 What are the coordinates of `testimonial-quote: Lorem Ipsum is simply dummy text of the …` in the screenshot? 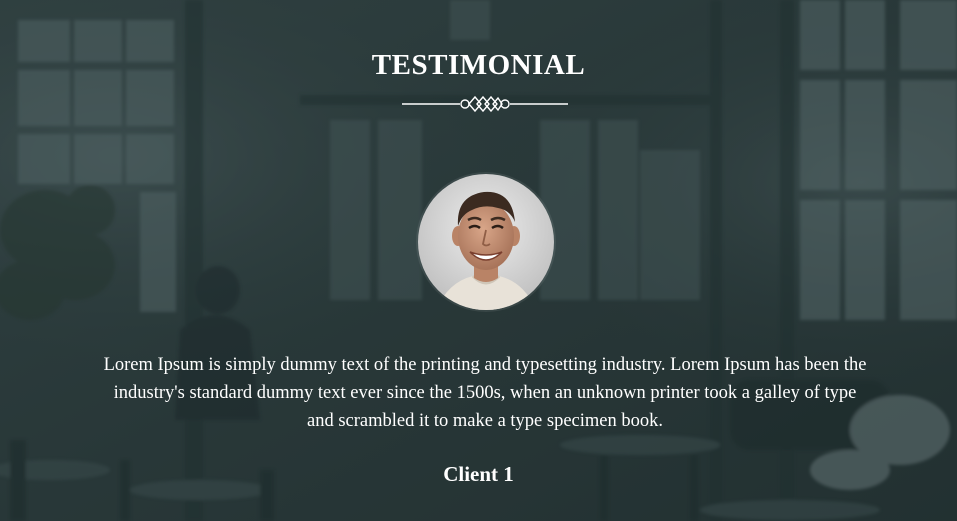 It's located at (485, 393).